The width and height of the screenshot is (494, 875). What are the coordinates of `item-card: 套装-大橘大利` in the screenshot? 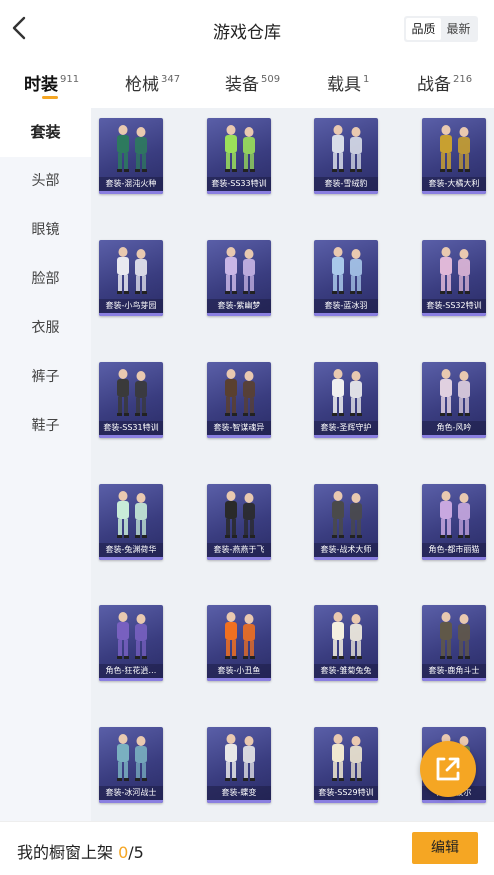 It's located at (454, 156).